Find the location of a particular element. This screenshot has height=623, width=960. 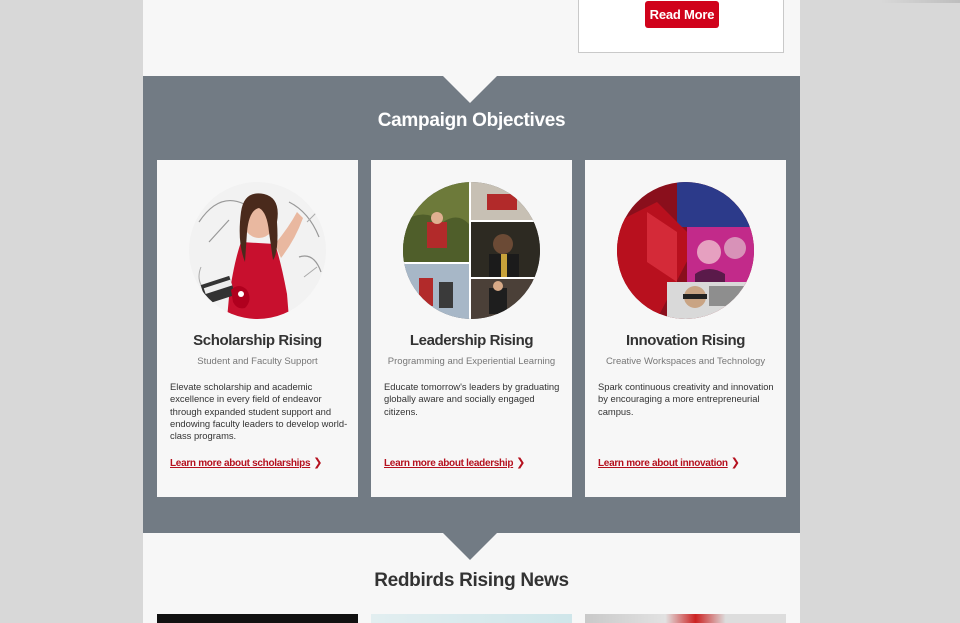

card-subtitle: Student and Faculty Support is located at coordinates (257, 361).